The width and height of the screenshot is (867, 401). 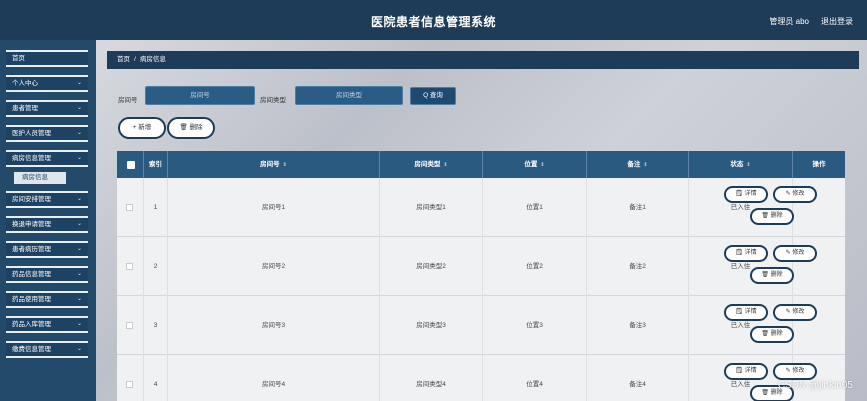 I want to click on logout-link: 退出登录, so click(x=837, y=21).